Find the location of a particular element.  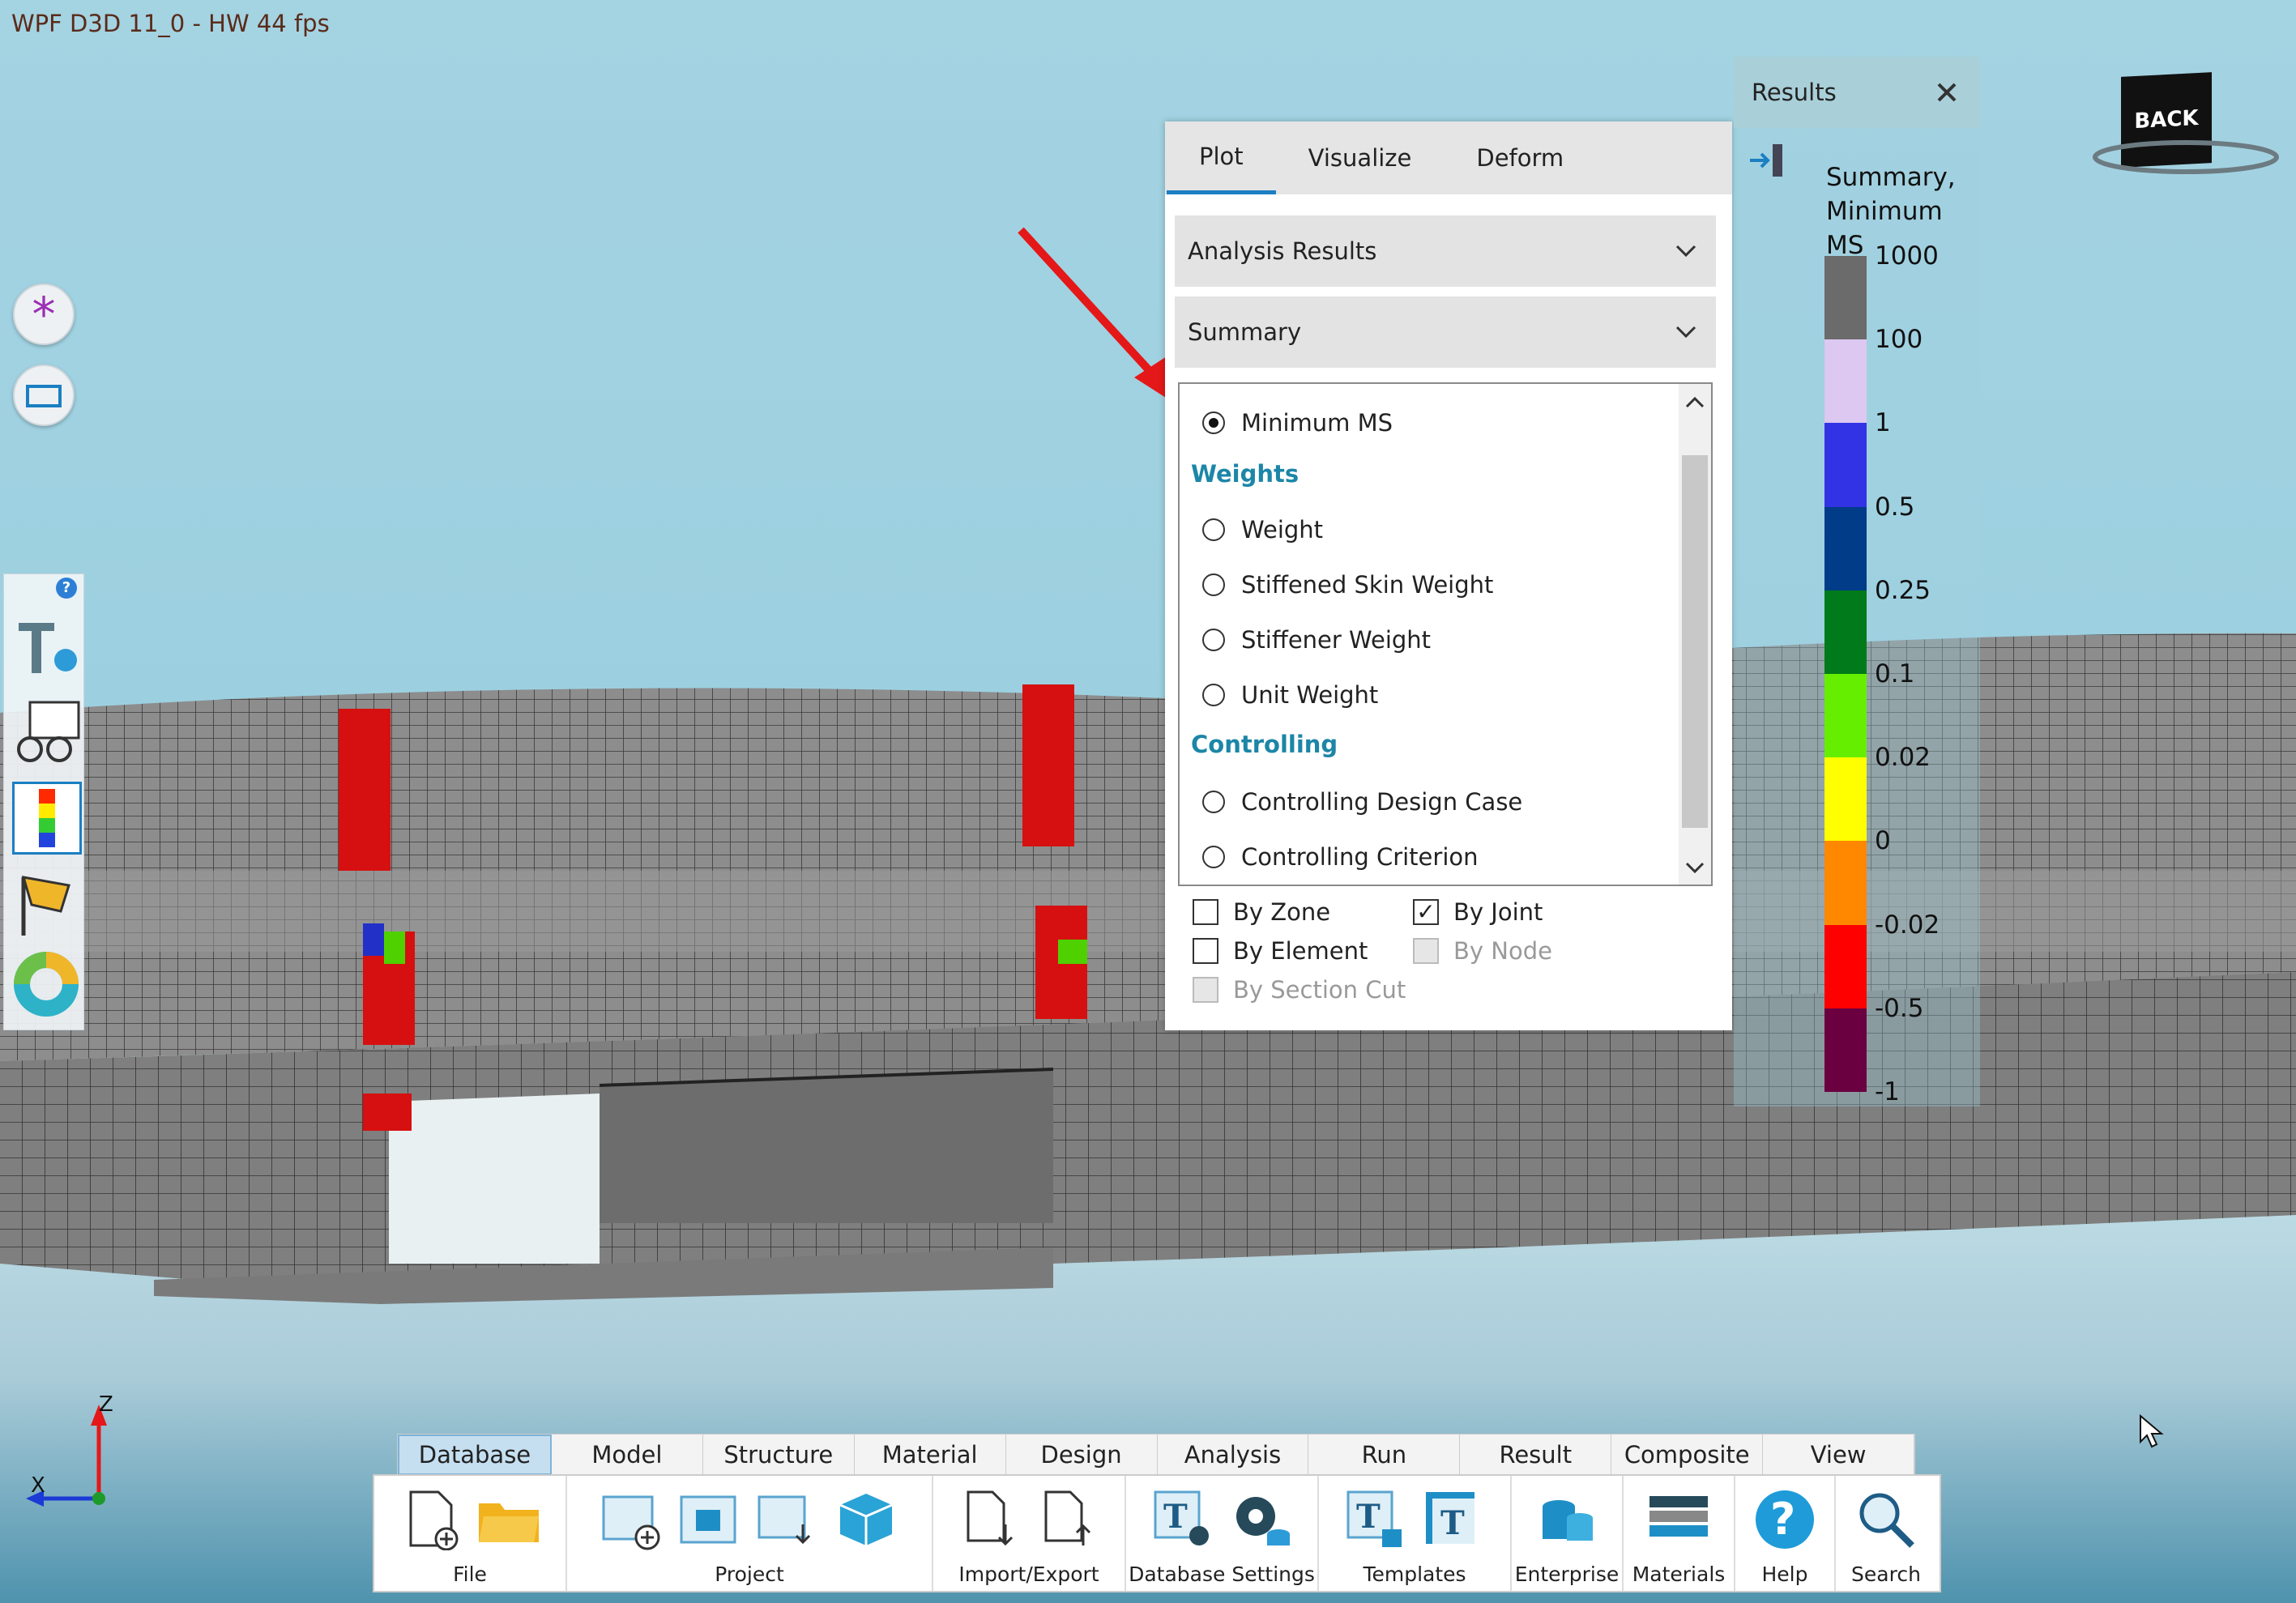

group-caption: Help is located at coordinates (1784, 1574).